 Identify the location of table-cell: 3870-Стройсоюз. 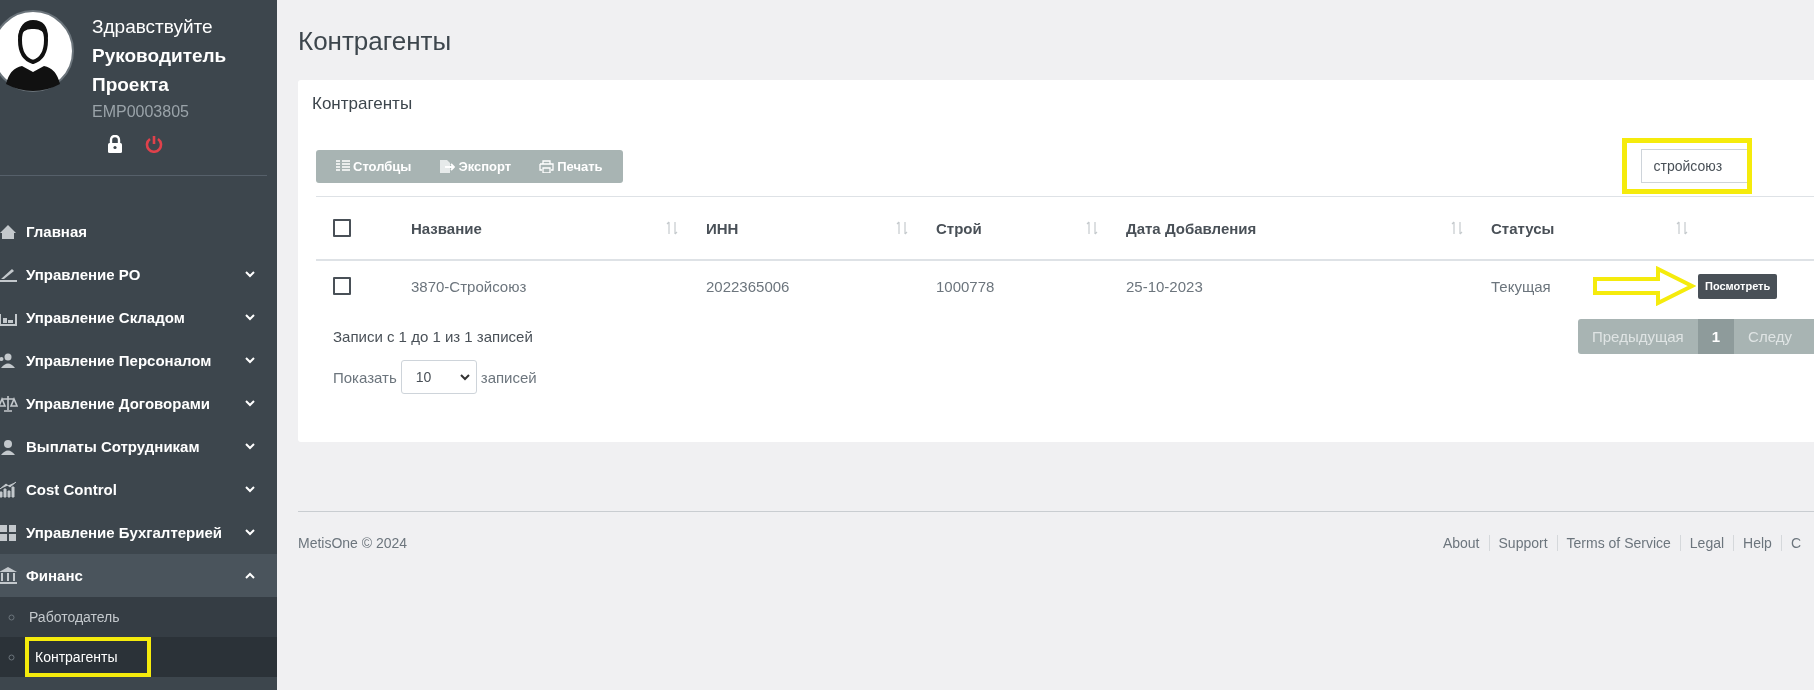
(469, 286).